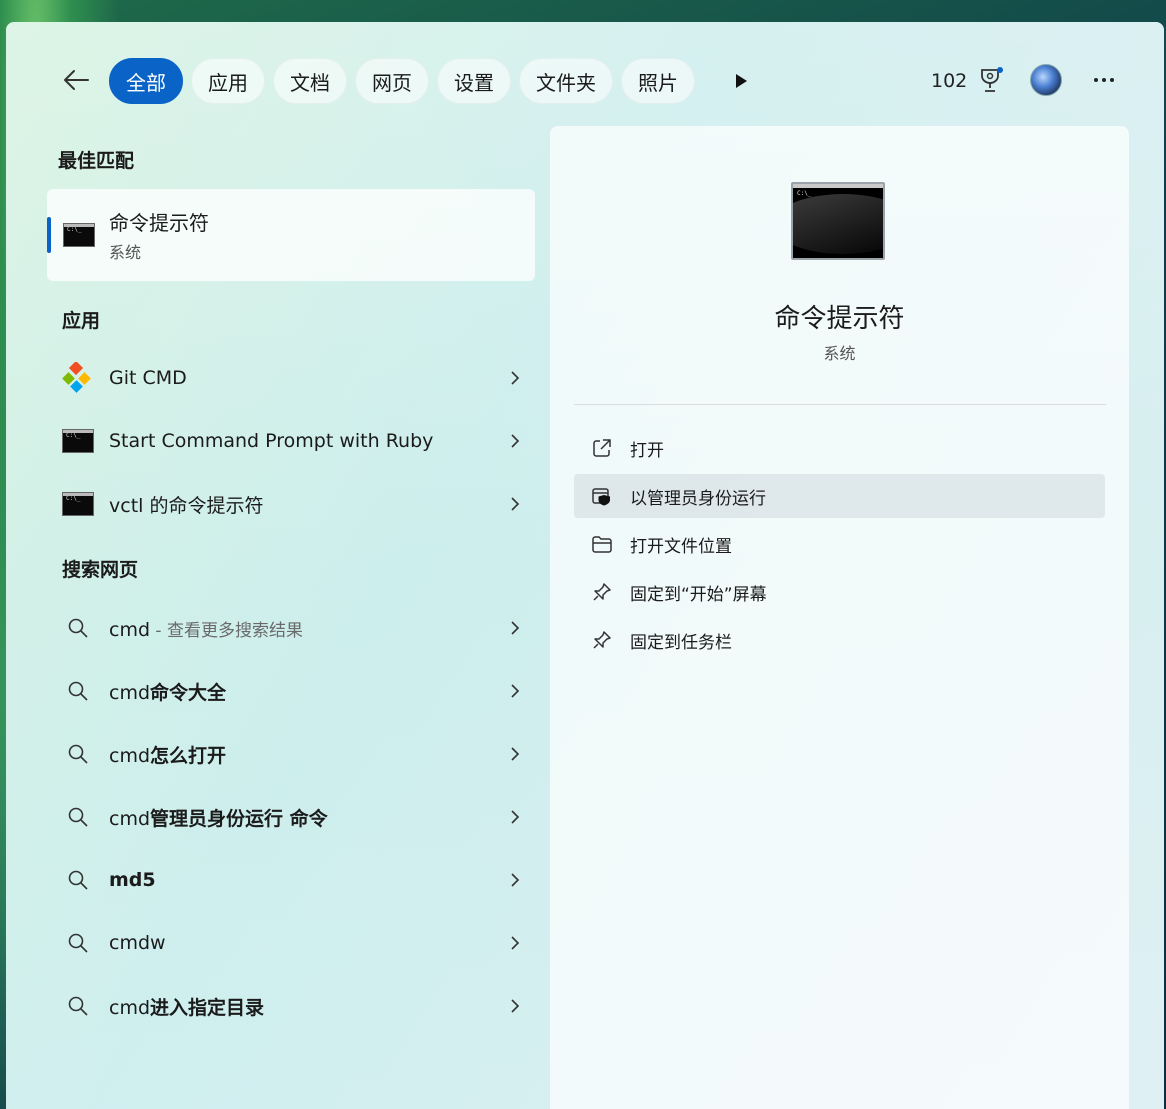 Image resolution: width=1166 pixels, height=1109 pixels. I want to click on best-match-heading: 最佳匹配, so click(96, 161).